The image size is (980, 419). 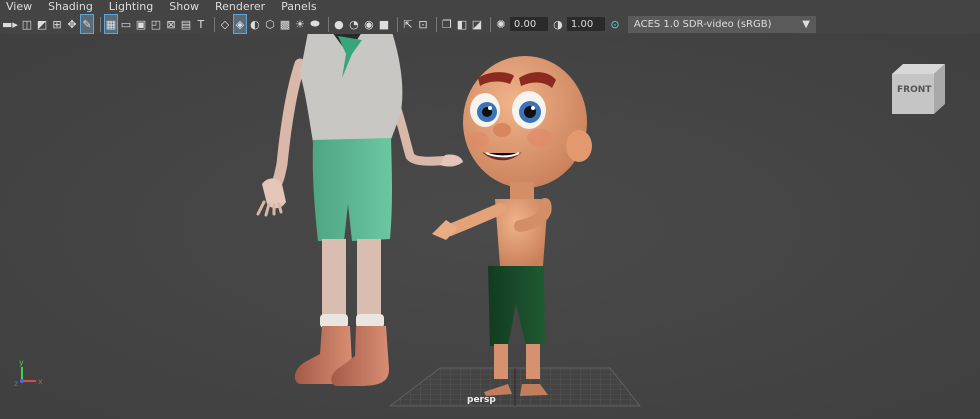 What do you see at coordinates (27, 24) in the screenshot?
I see `camera-attributes-icon: ◫` at bounding box center [27, 24].